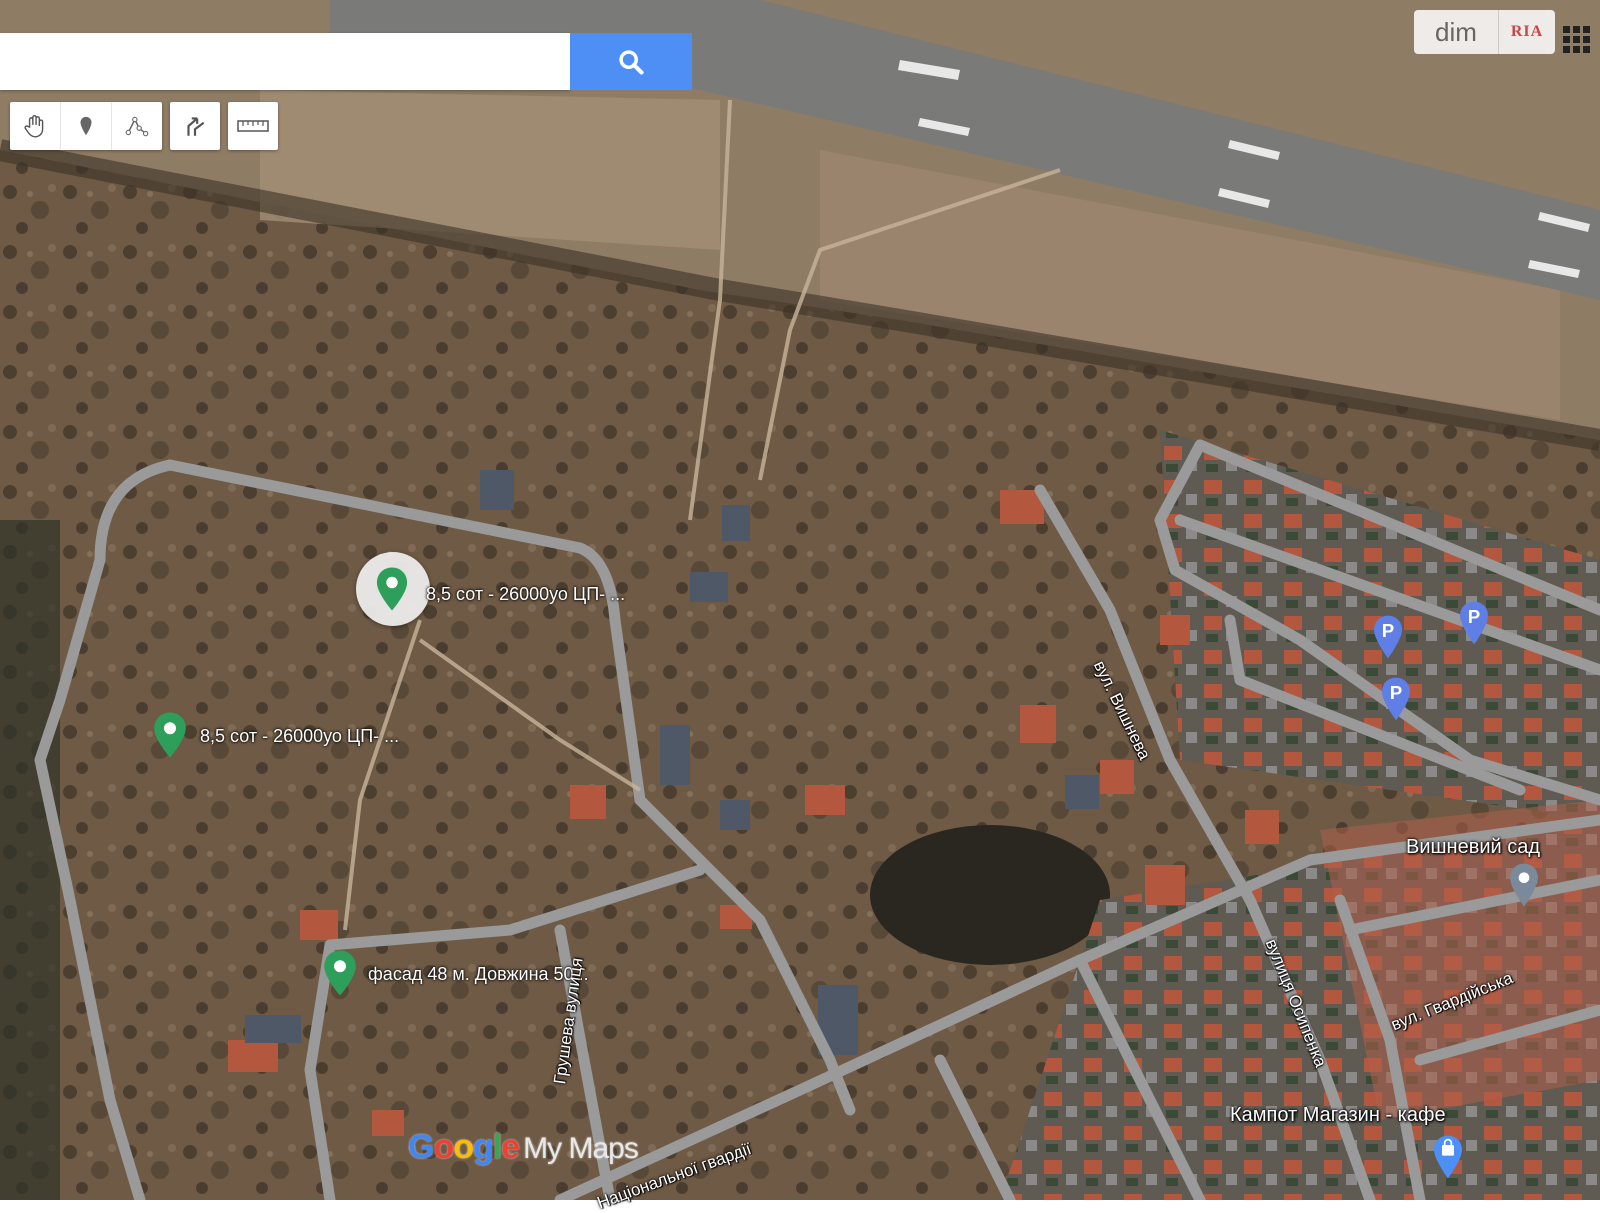  What do you see at coordinates (1448, 1157) in the screenshot?
I see `shopping-pin-icon` at bounding box center [1448, 1157].